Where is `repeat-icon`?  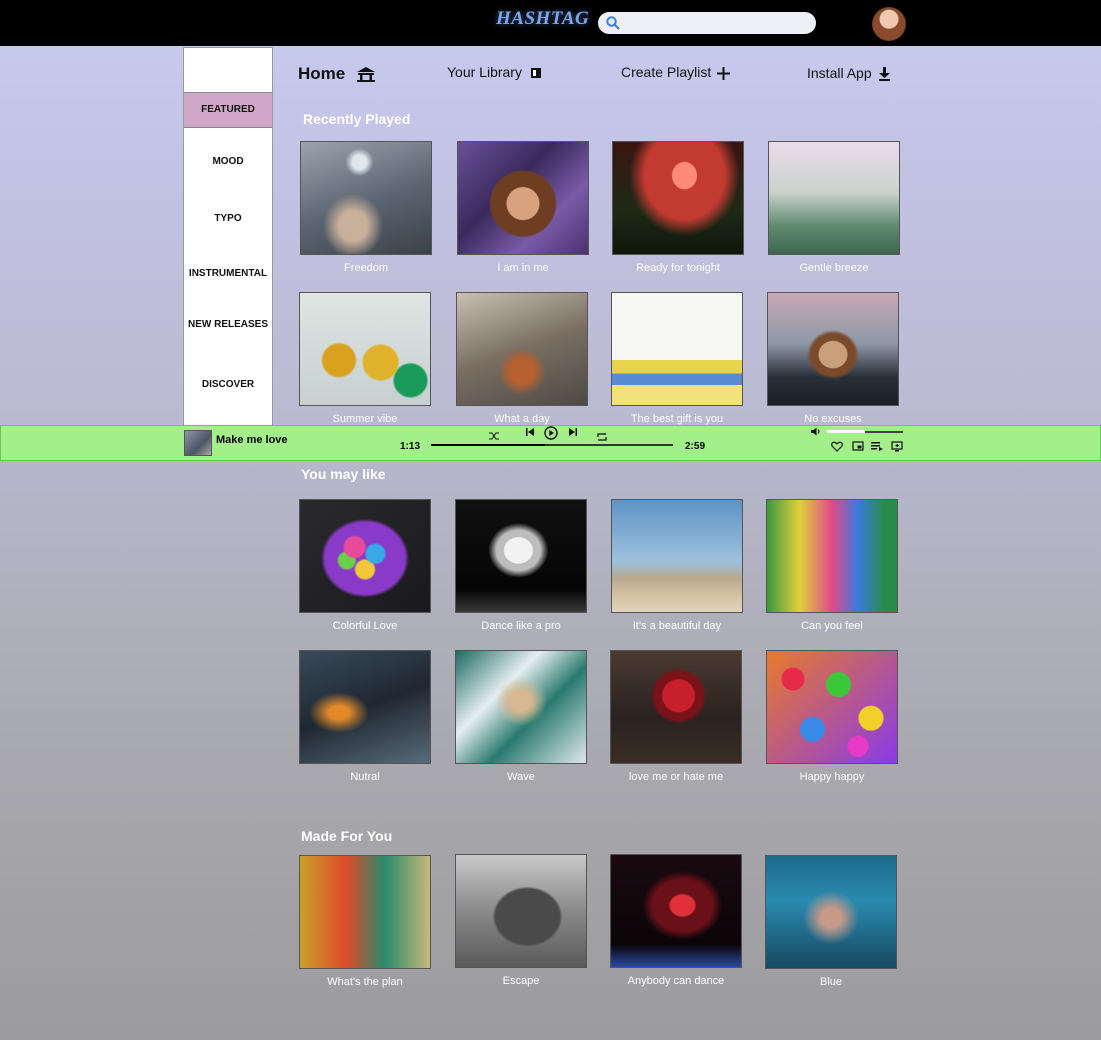 repeat-icon is located at coordinates (602, 437).